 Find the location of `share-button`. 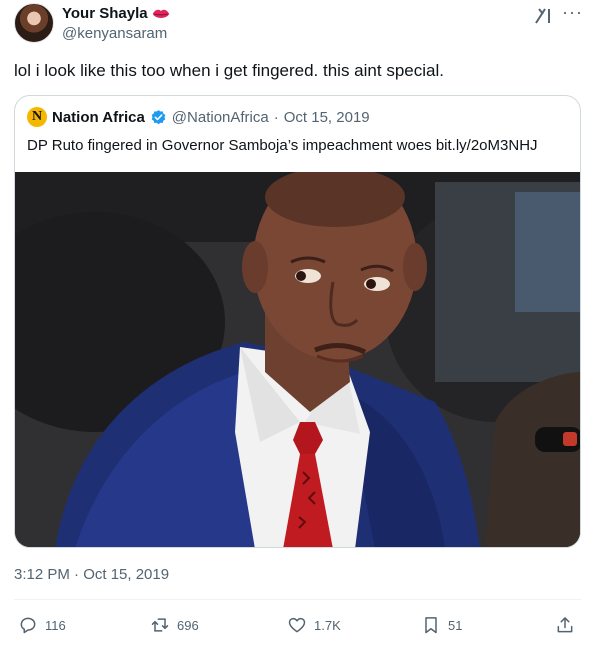

share-button is located at coordinates (565, 625).